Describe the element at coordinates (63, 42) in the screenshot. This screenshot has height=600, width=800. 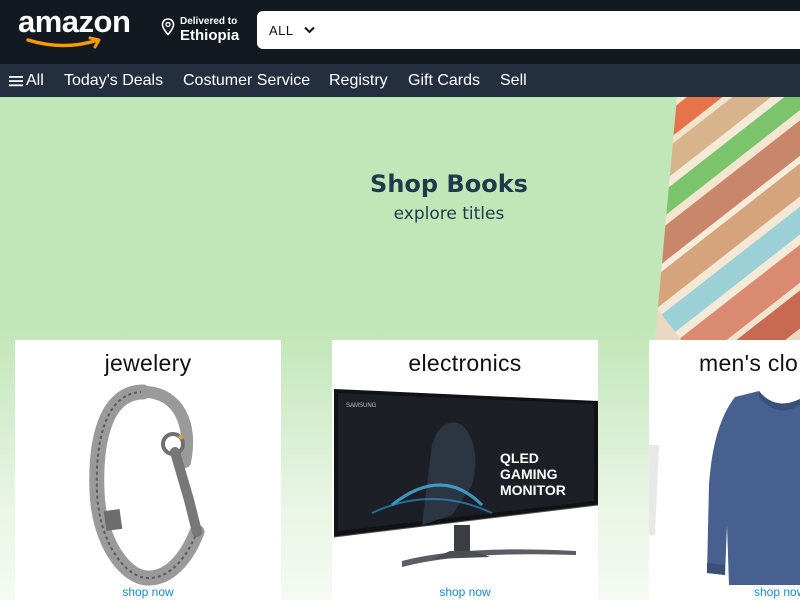
I see `smile-arrow-icon` at that location.